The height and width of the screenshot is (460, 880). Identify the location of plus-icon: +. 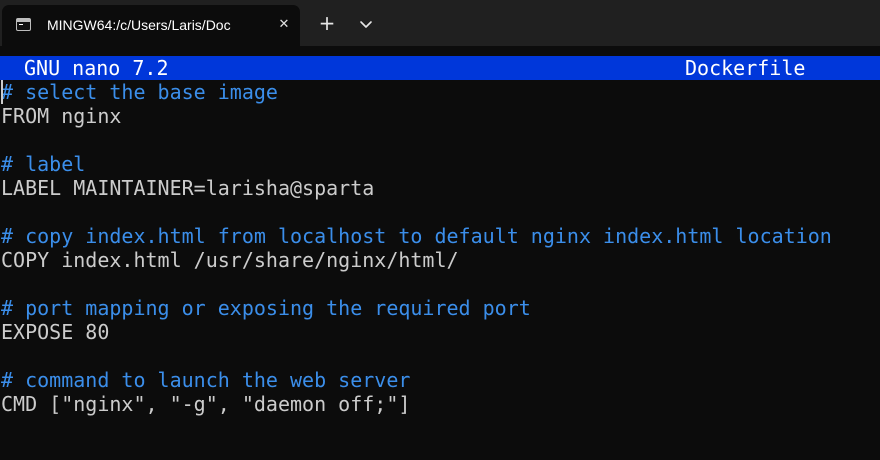
(327, 23).